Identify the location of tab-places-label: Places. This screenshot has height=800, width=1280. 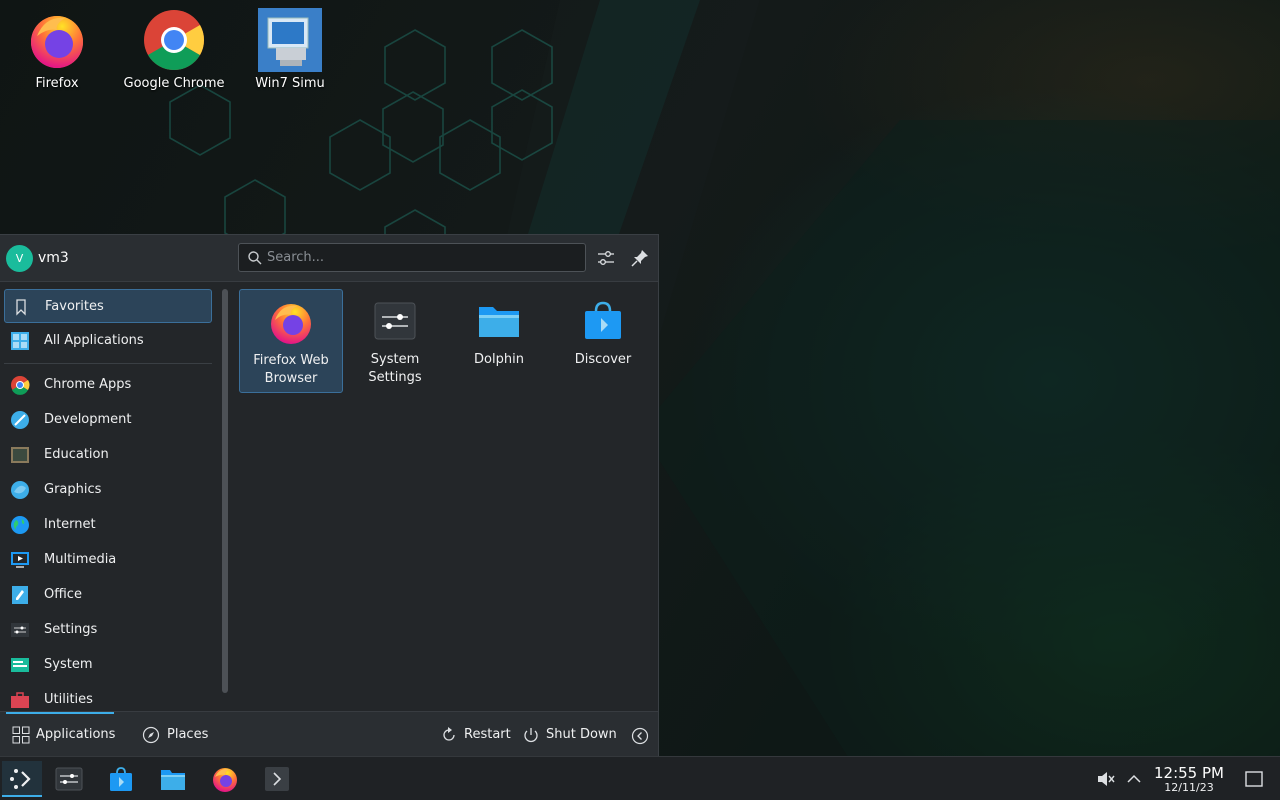
(188, 734).